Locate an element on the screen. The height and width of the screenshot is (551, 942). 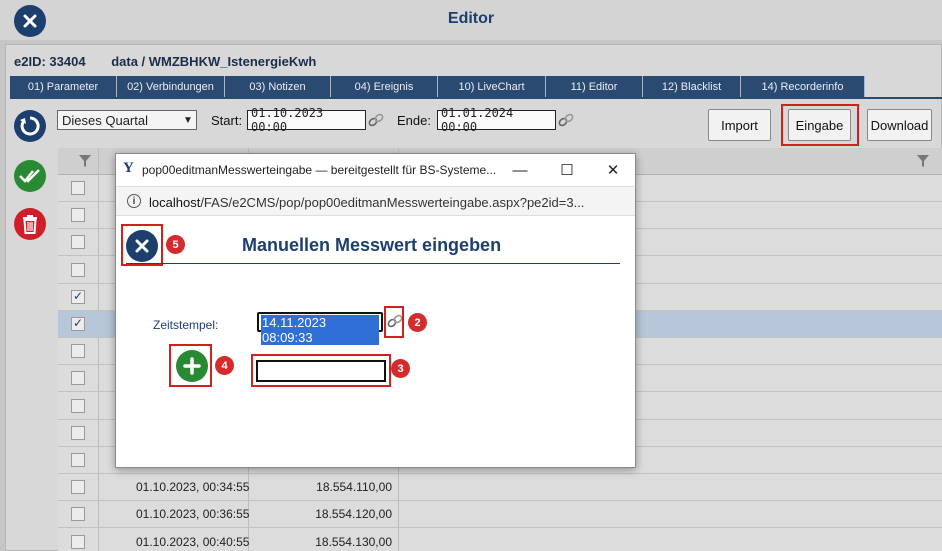
delete-button is located at coordinates (30, 224).